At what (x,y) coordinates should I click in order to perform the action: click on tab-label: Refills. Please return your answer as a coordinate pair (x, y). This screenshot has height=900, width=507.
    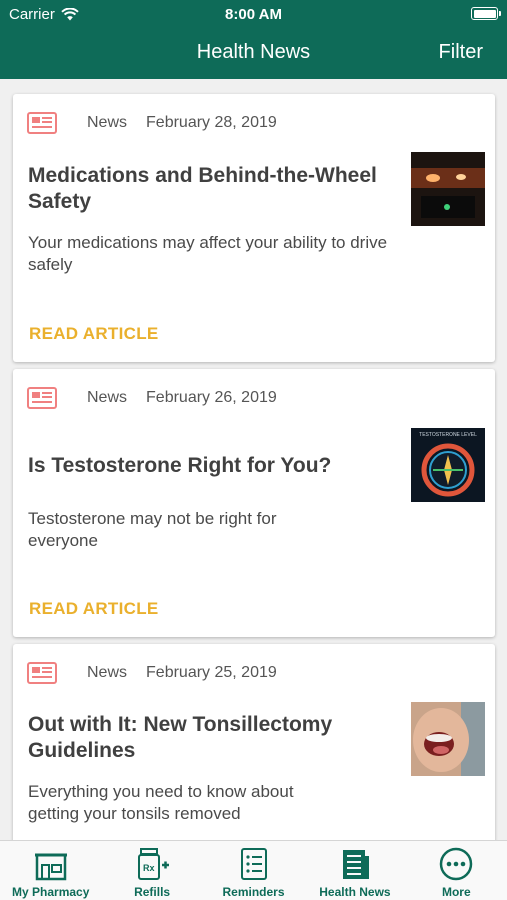
    Looking at the image, I should click on (152, 892).